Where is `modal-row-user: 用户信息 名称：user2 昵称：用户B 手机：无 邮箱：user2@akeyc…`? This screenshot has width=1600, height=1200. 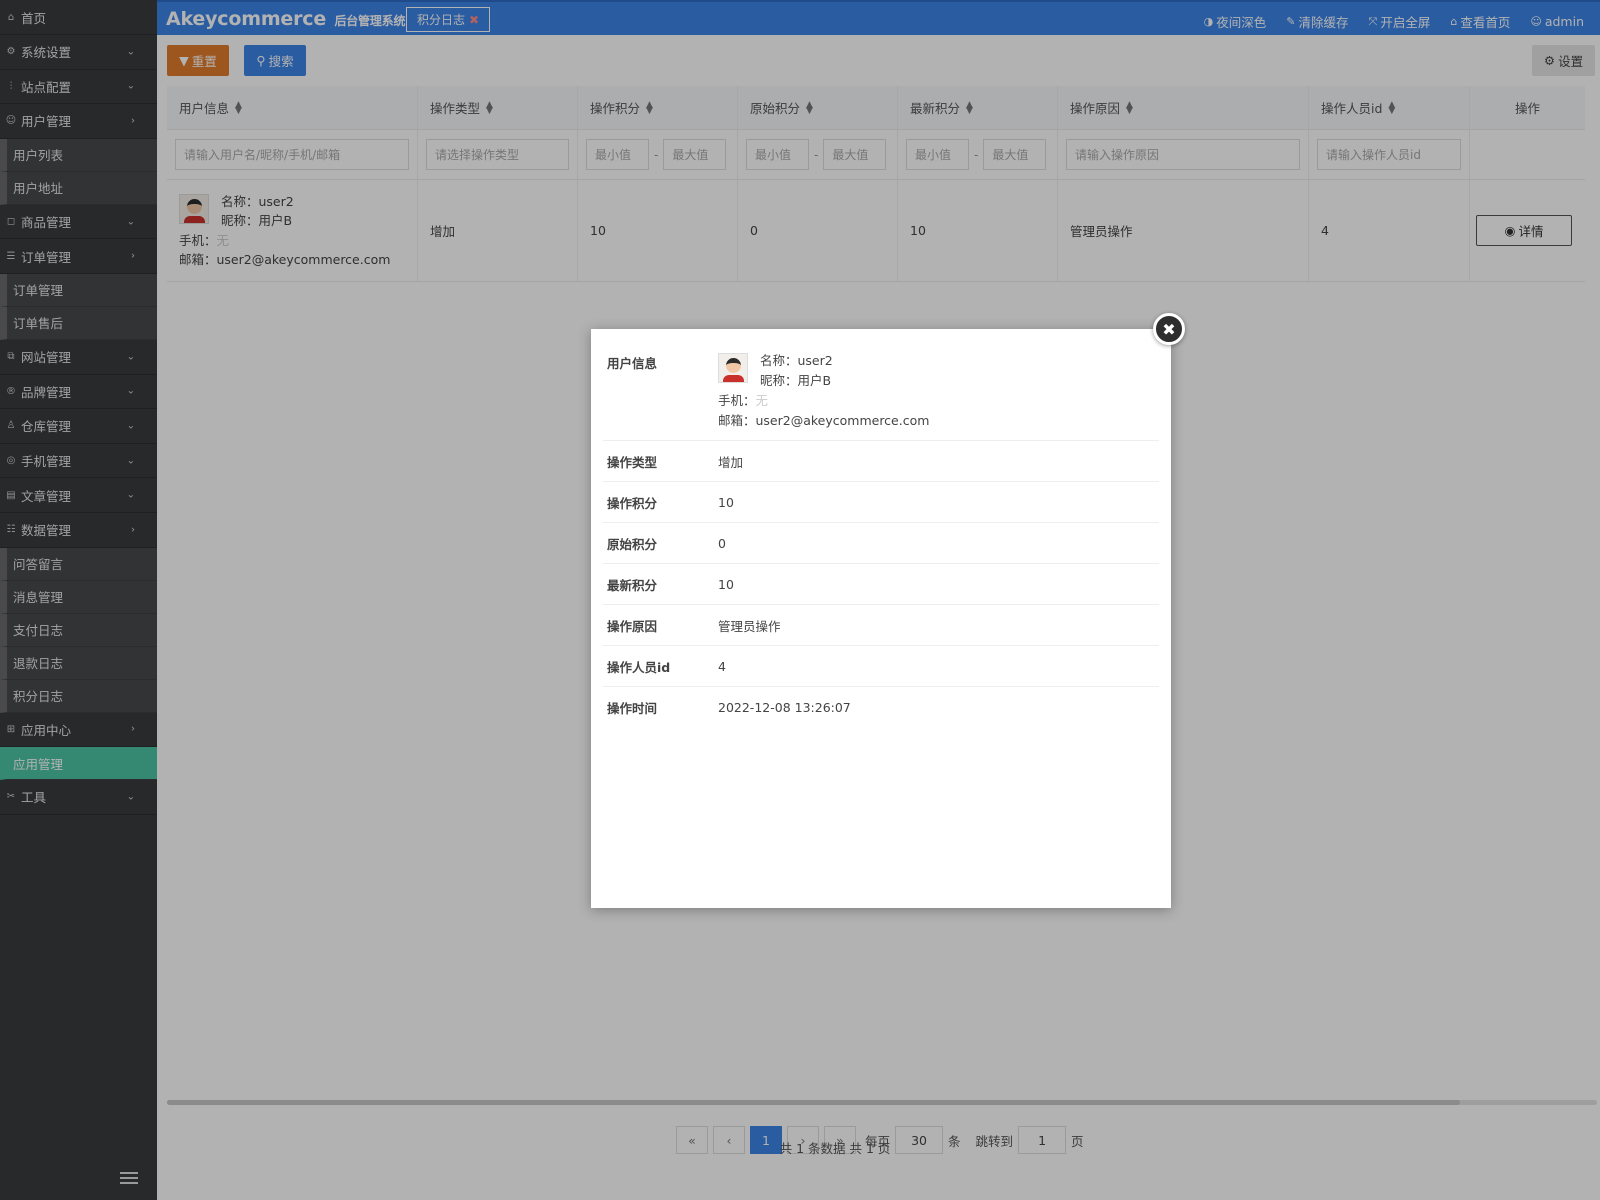
modal-row-user: 用户信息 名称：user2 昵称：用户B 手机：无 邮箱：user2@akeyc… is located at coordinates (881, 385).